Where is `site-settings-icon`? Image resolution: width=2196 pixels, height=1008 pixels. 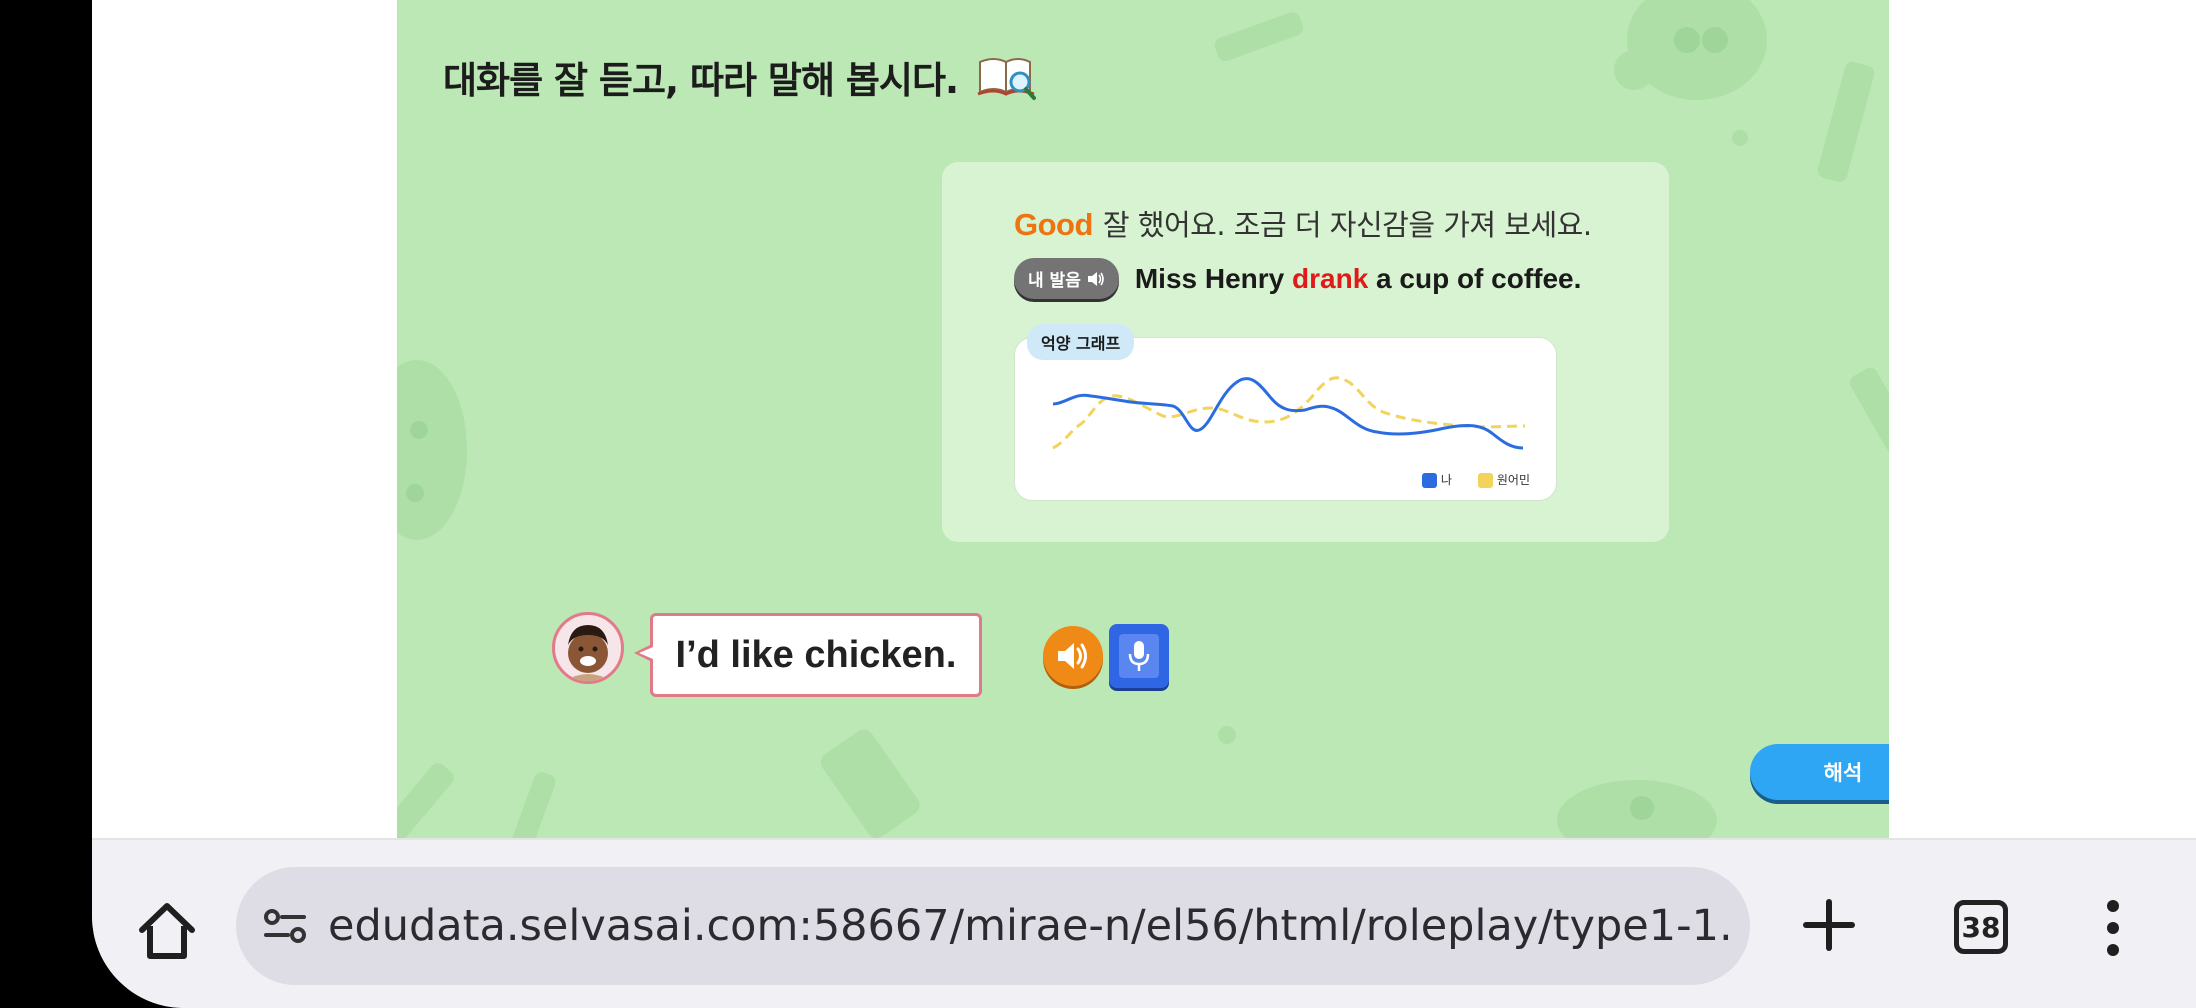 site-settings-icon is located at coordinates (285, 926).